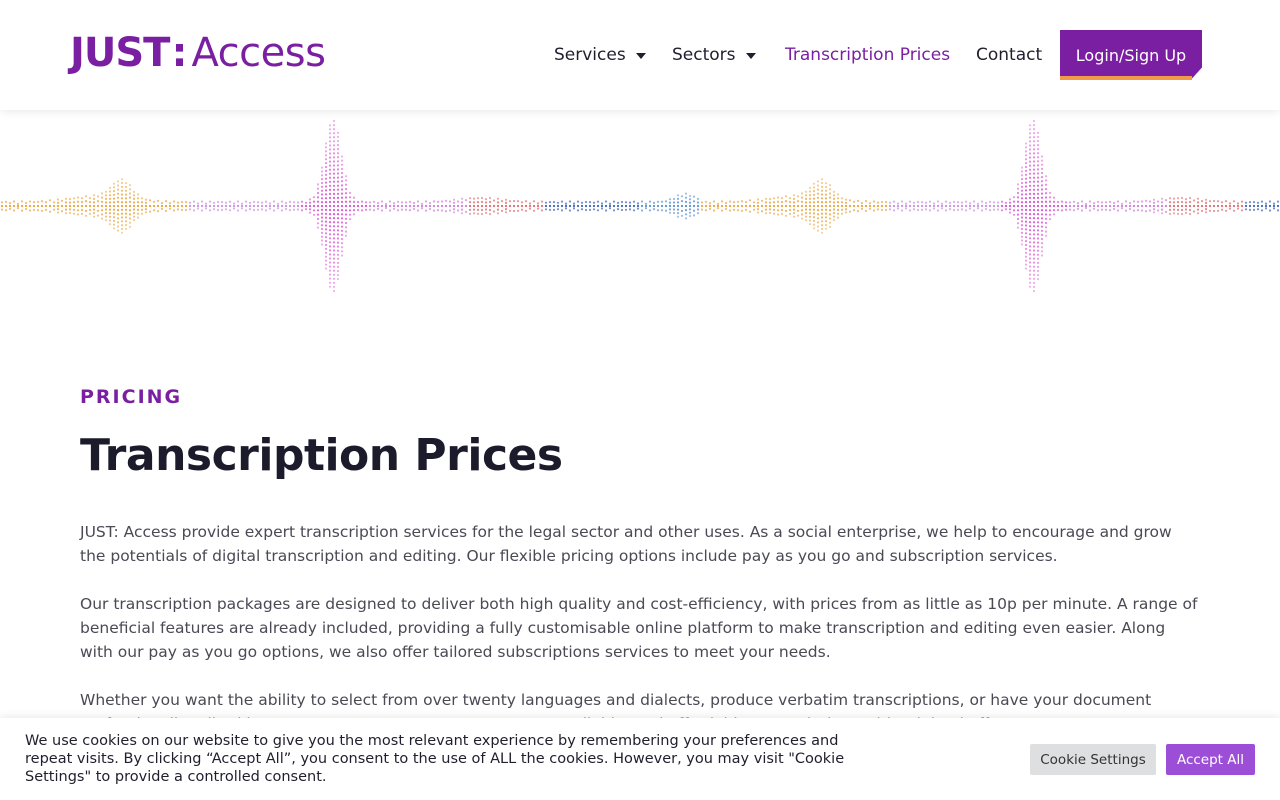 This screenshot has width=1280, height=800. What do you see at coordinates (590, 55) in the screenshot?
I see `nav-services-label: Services` at bounding box center [590, 55].